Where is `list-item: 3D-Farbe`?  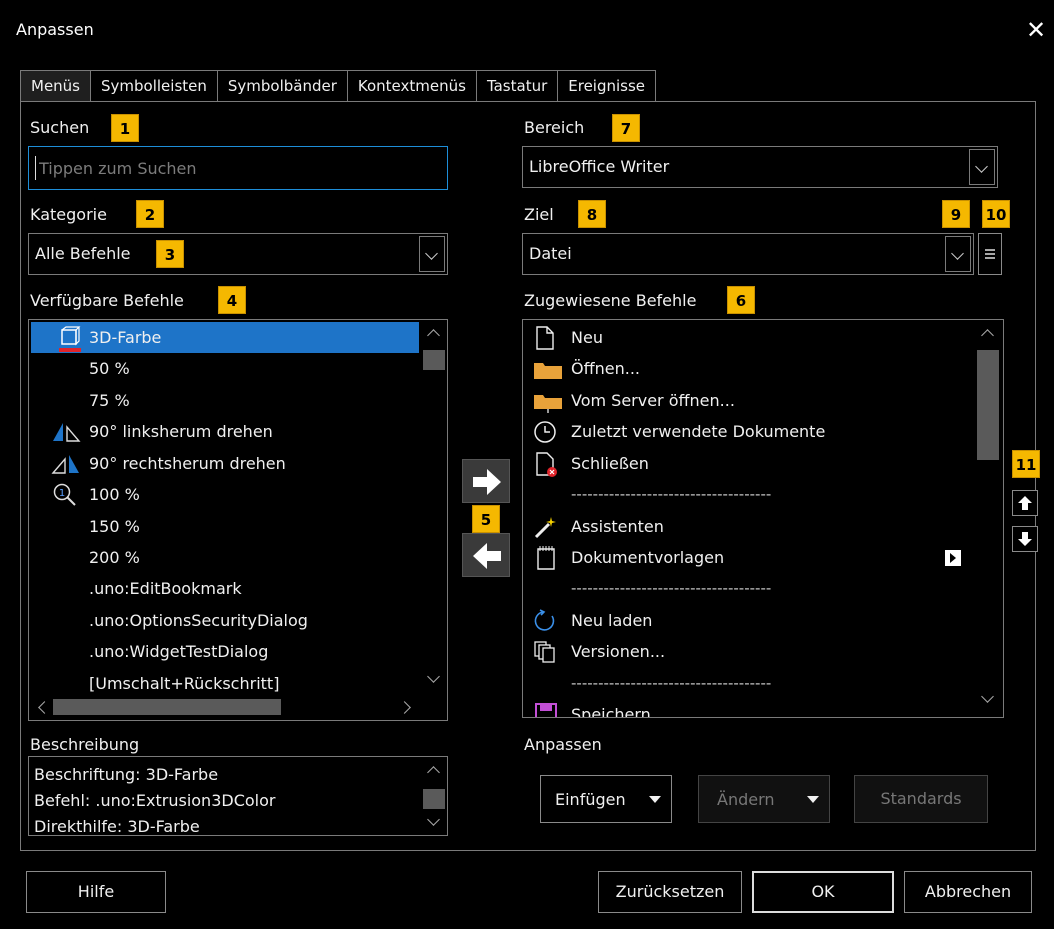
list-item: 3D-Farbe is located at coordinates (225, 337).